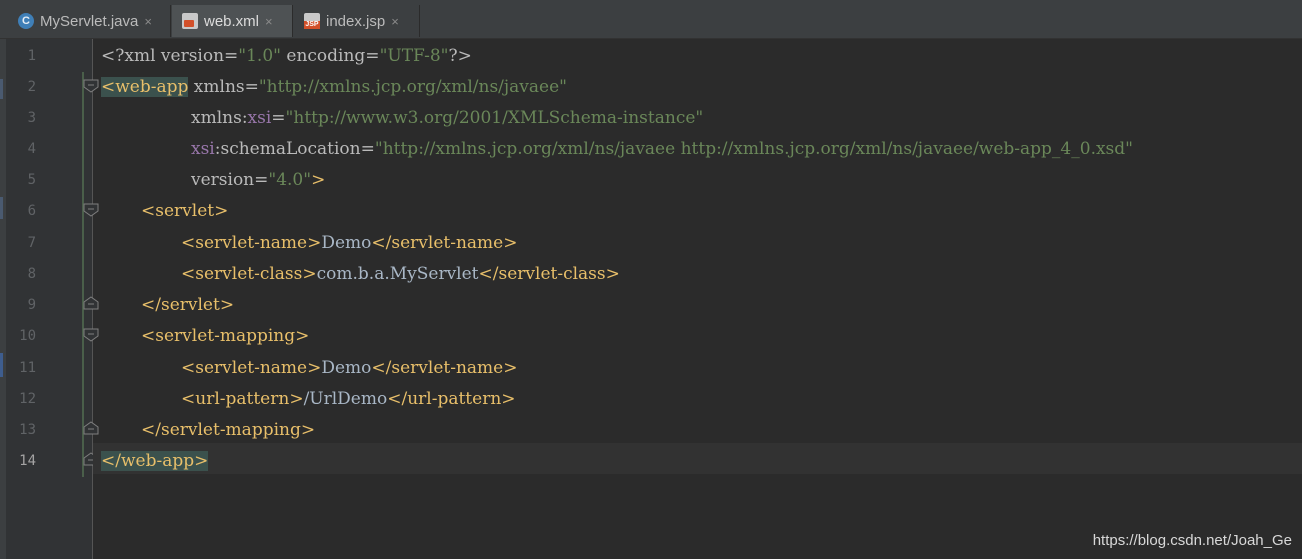 The height and width of the screenshot is (559, 1302). Describe the element at coordinates (312, 21) in the screenshot. I see `jsp-file-icon: JSP` at that location.